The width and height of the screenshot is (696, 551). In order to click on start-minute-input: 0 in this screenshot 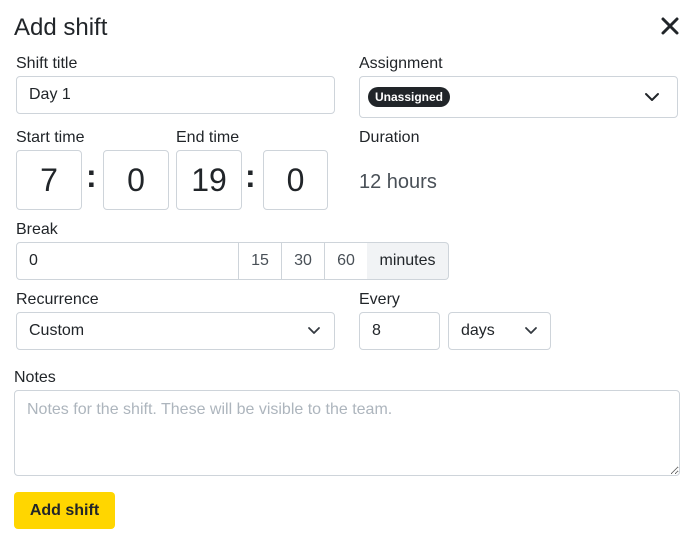, I will do `click(136, 180)`.